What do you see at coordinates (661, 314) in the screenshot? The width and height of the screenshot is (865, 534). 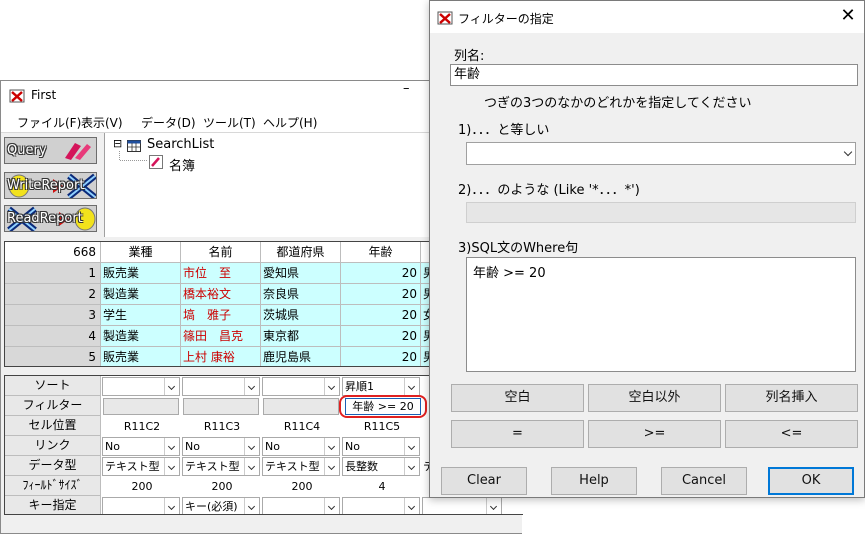 I see `where-clause-textarea: 年齢 >= 20` at bounding box center [661, 314].